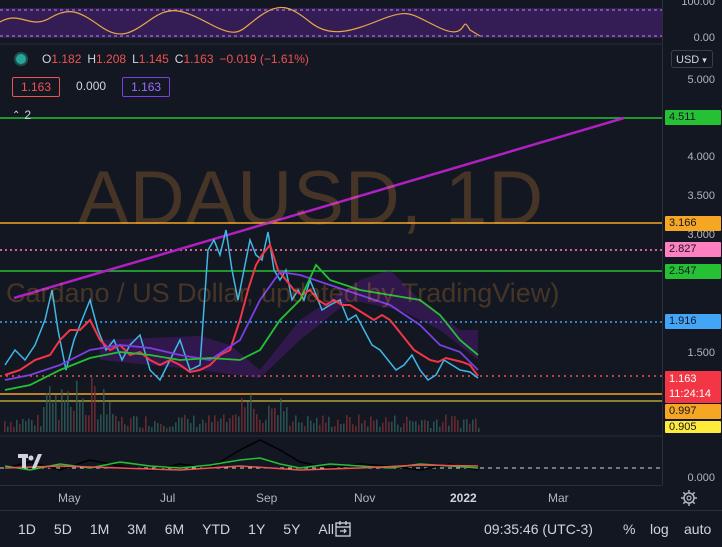  I want to click on auto-toggle: auto, so click(697, 529).